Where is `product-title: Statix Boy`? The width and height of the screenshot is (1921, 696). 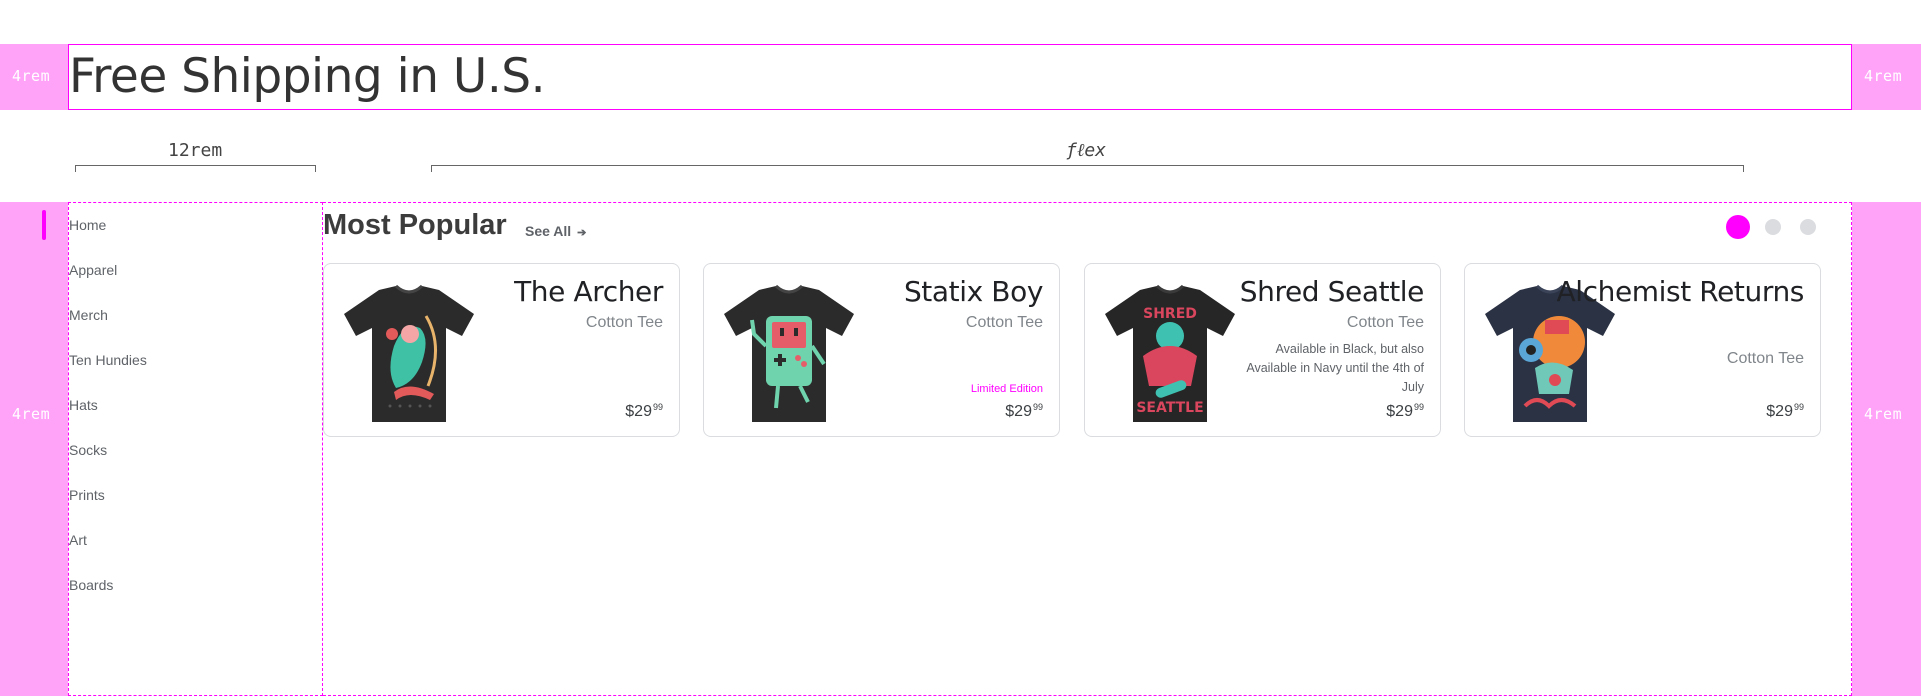
product-title: Statix Boy is located at coordinates (973, 291).